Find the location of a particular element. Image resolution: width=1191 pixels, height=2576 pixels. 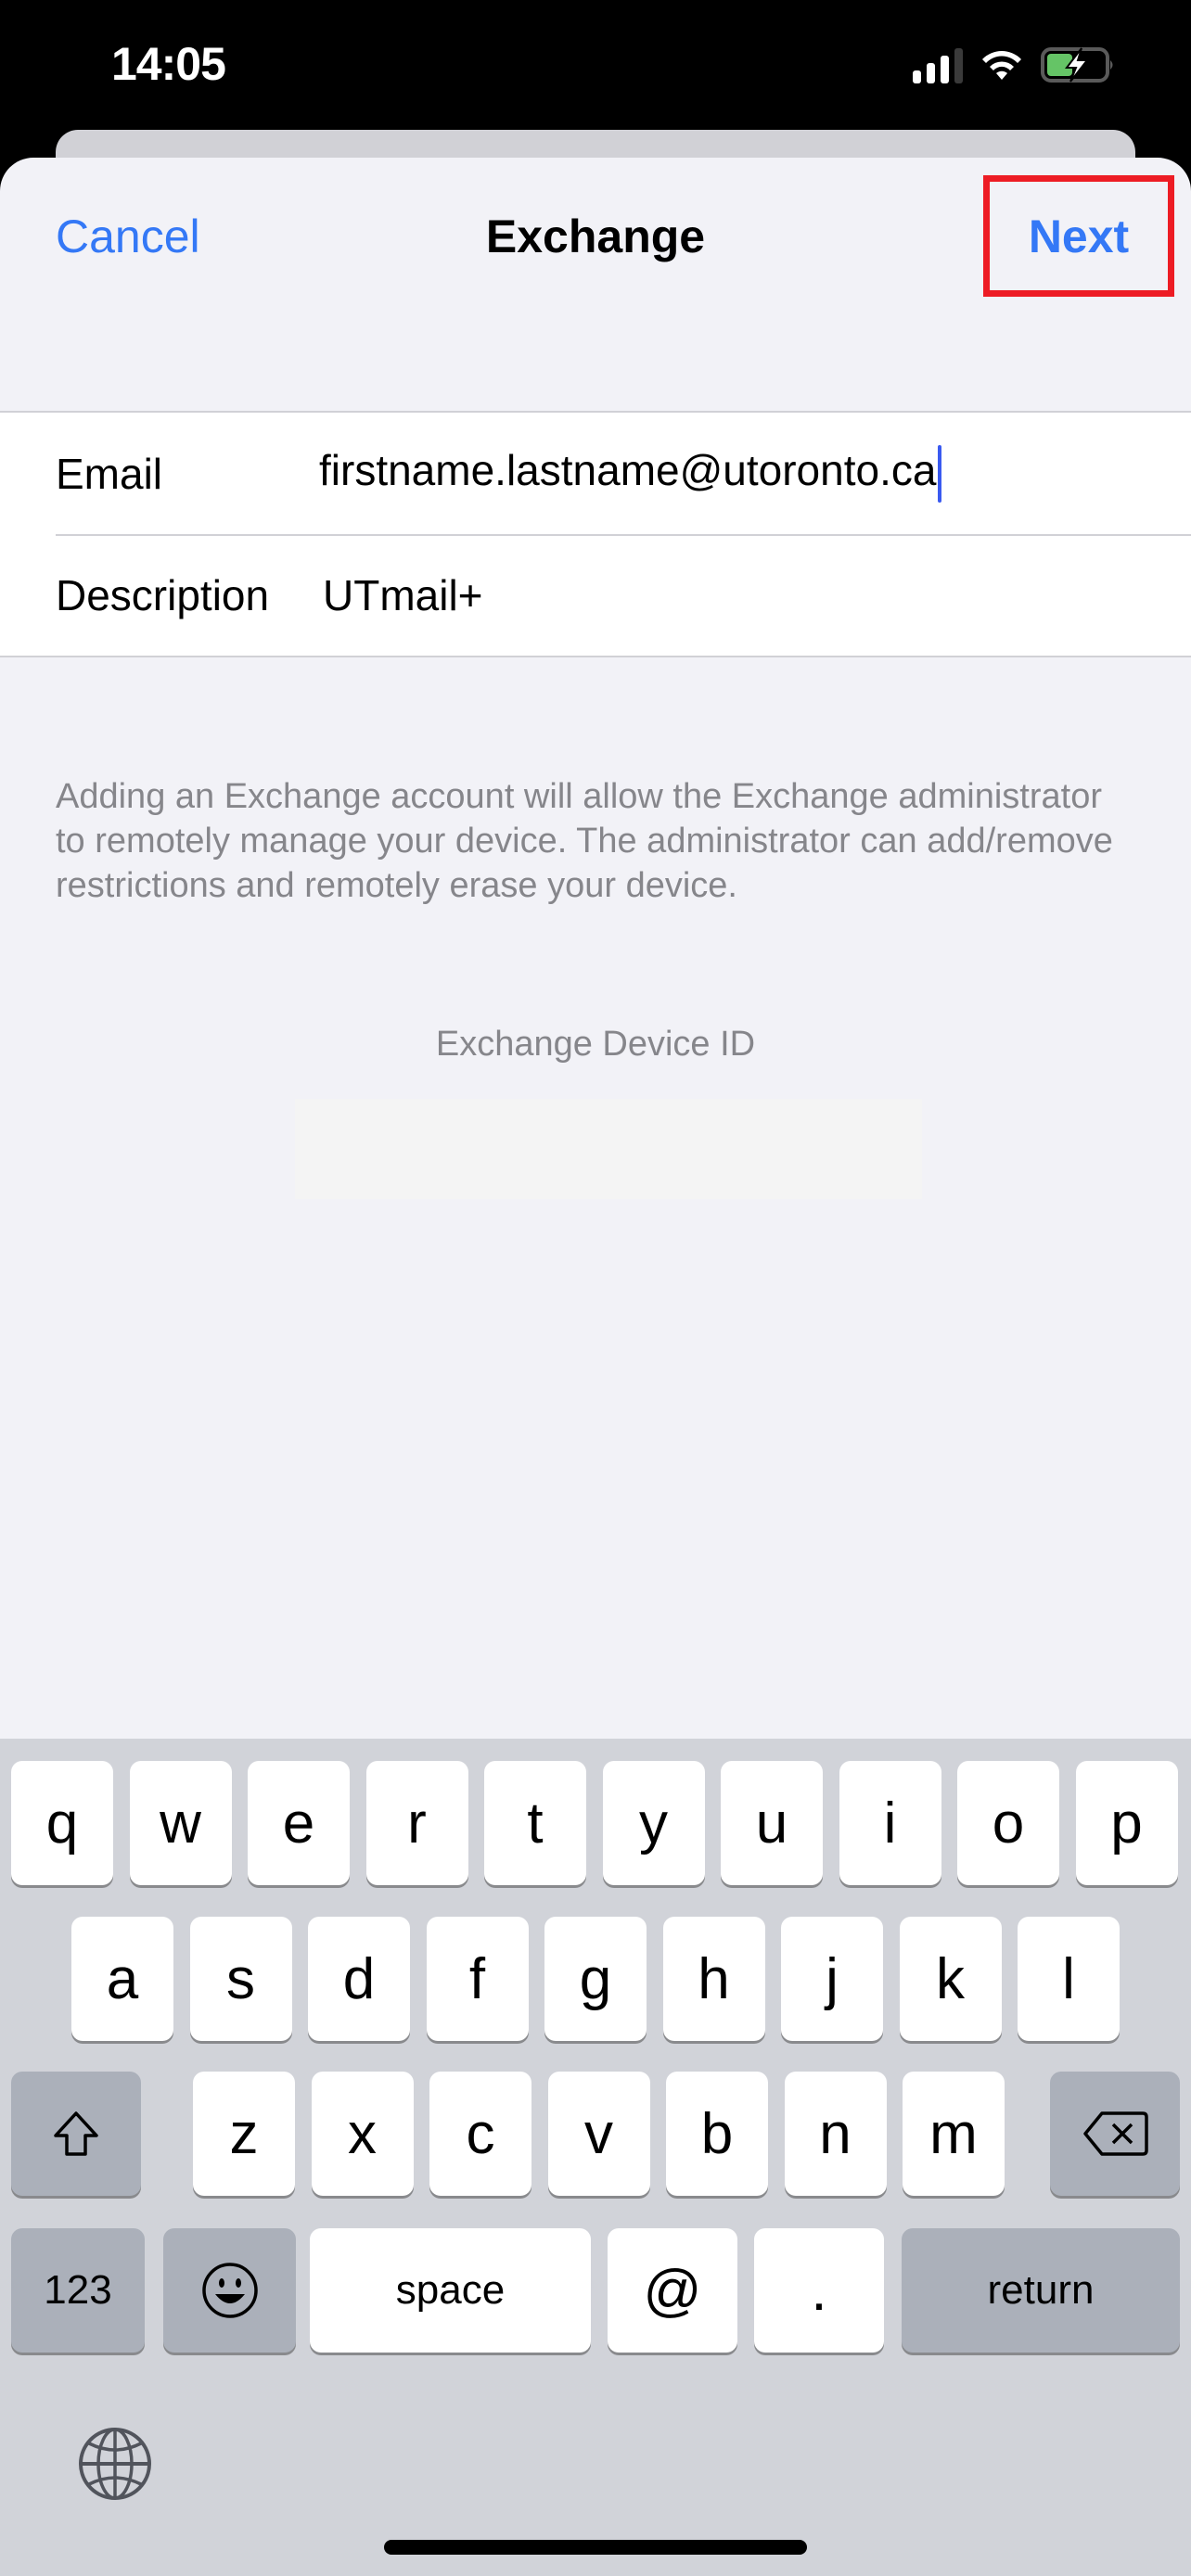

key-k: k is located at coordinates (951, 1979).